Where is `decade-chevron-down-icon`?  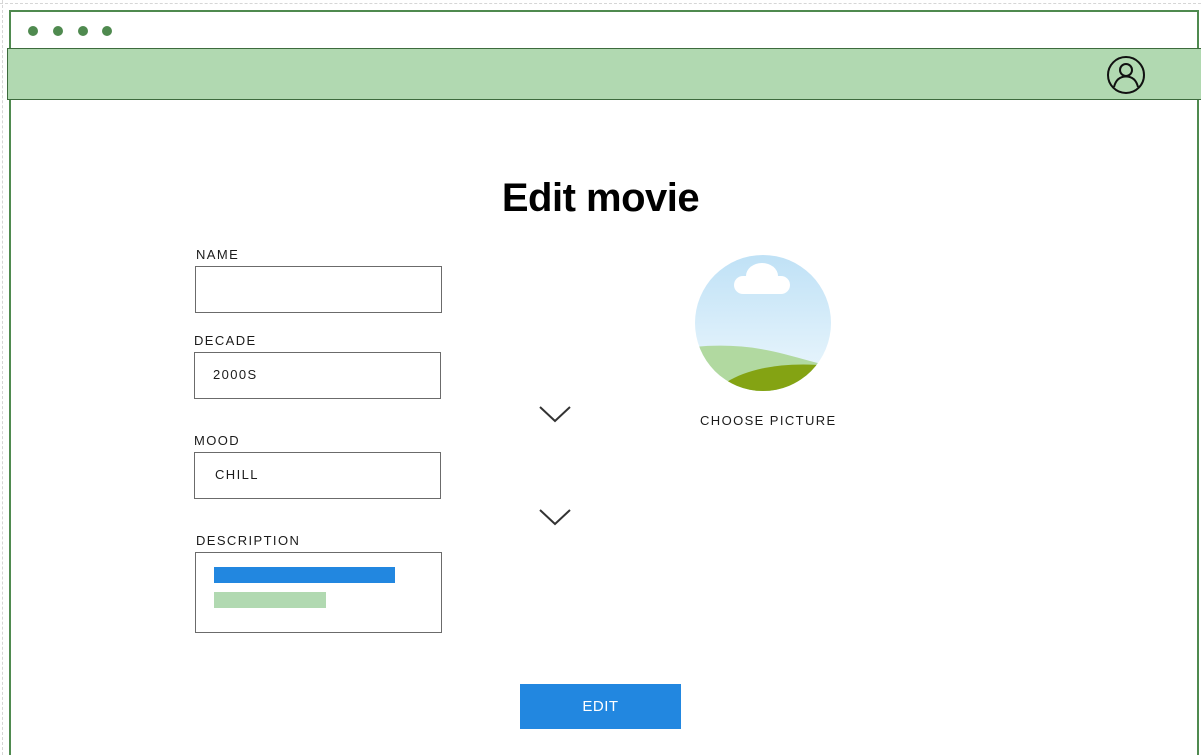 decade-chevron-down-icon is located at coordinates (555, 414).